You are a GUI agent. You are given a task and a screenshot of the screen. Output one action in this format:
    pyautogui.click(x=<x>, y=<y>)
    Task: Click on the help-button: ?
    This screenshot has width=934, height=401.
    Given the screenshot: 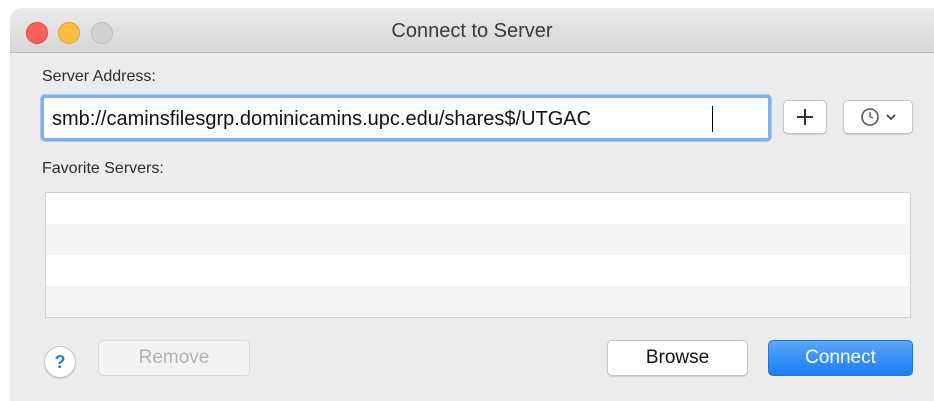 What is the action you would take?
    pyautogui.click(x=60, y=362)
    